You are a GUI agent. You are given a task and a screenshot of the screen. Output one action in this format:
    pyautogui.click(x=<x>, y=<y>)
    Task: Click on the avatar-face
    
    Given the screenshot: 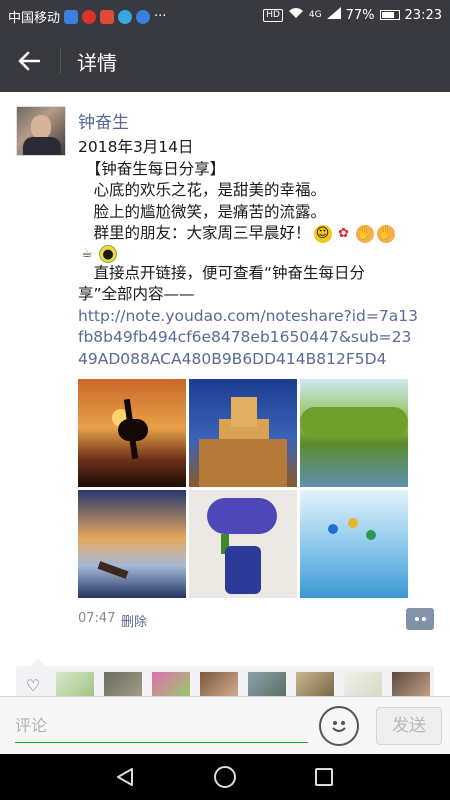 What is the action you would take?
    pyautogui.click(x=41, y=127)
    